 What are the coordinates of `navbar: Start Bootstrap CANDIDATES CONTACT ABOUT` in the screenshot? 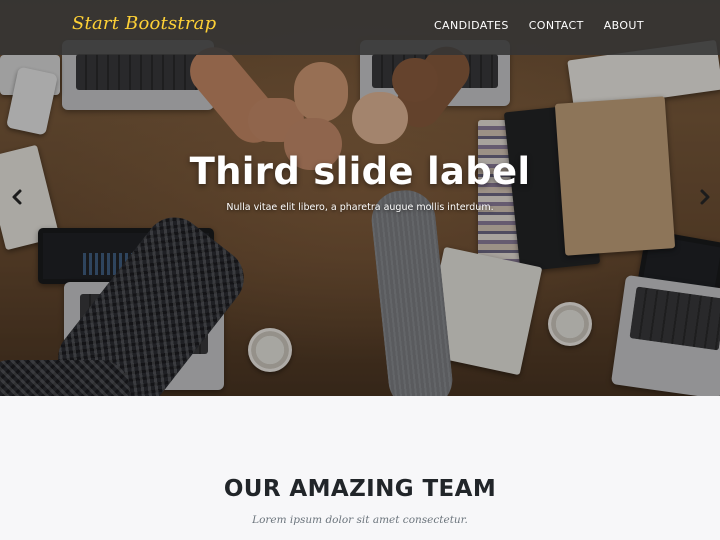 It's located at (360, 27).